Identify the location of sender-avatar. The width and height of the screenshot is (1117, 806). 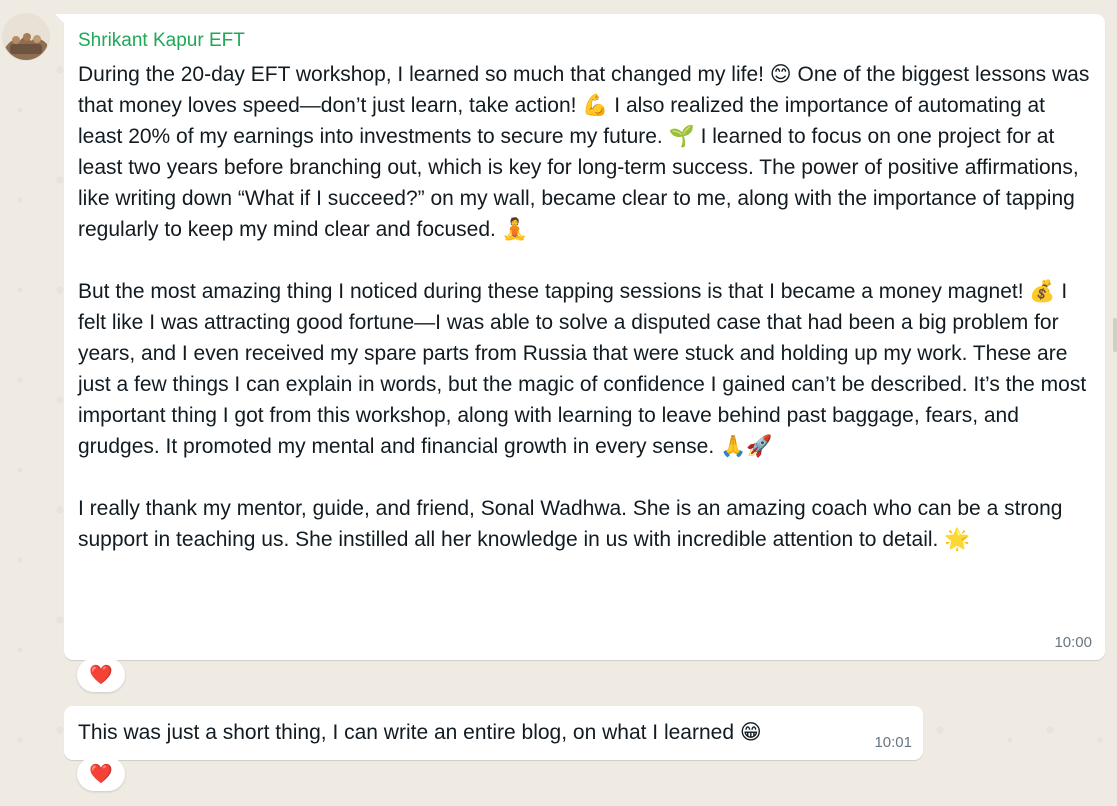
(26, 37).